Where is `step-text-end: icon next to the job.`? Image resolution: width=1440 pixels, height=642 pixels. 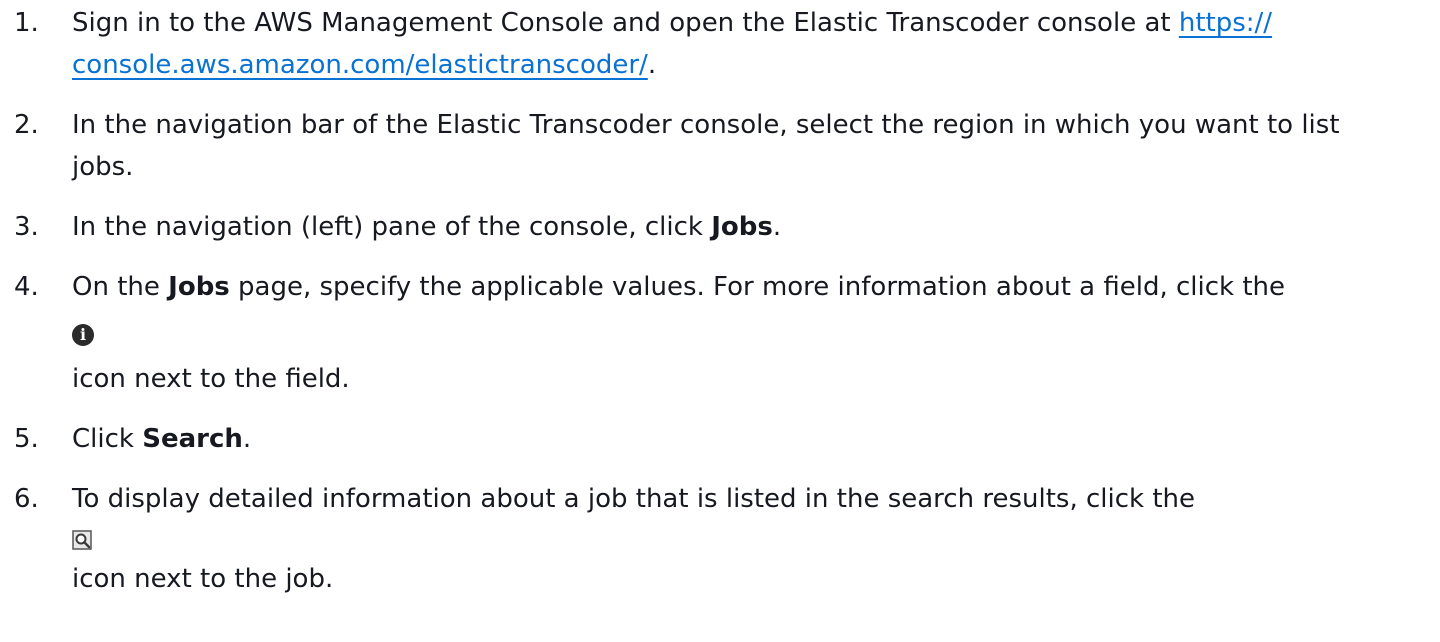
step-text-end: icon next to the job. is located at coordinates (203, 579).